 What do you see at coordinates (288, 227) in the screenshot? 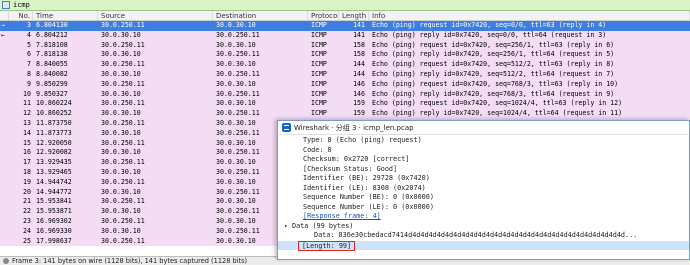
I see `chevron-down-icon: ▾` at bounding box center [288, 227].